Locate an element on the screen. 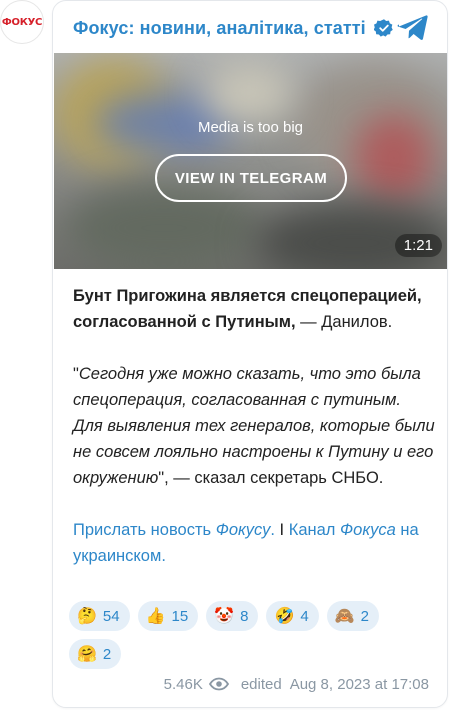 The height and width of the screenshot is (710, 450). send-news-link: Прислать новость Фокусу. is located at coordinates (174, 530).